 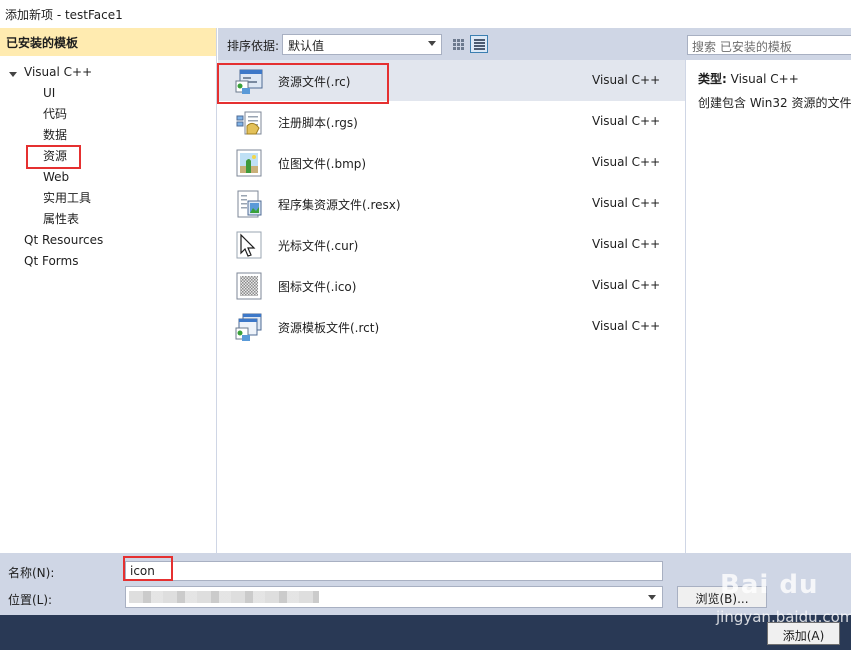 I want to click on template-item-name: 程序集资源文件(.resx), so click(x=339, y=205).